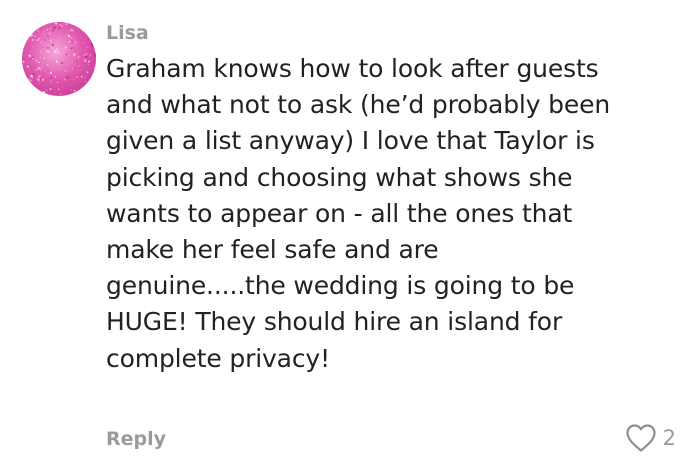 Image resolution: width=700 pixels, height=471 pixels. Describe the element at coordinates (358, 105) in the screenshot. I see `comment-line: and what not to ask (he’d probably been` at that location.